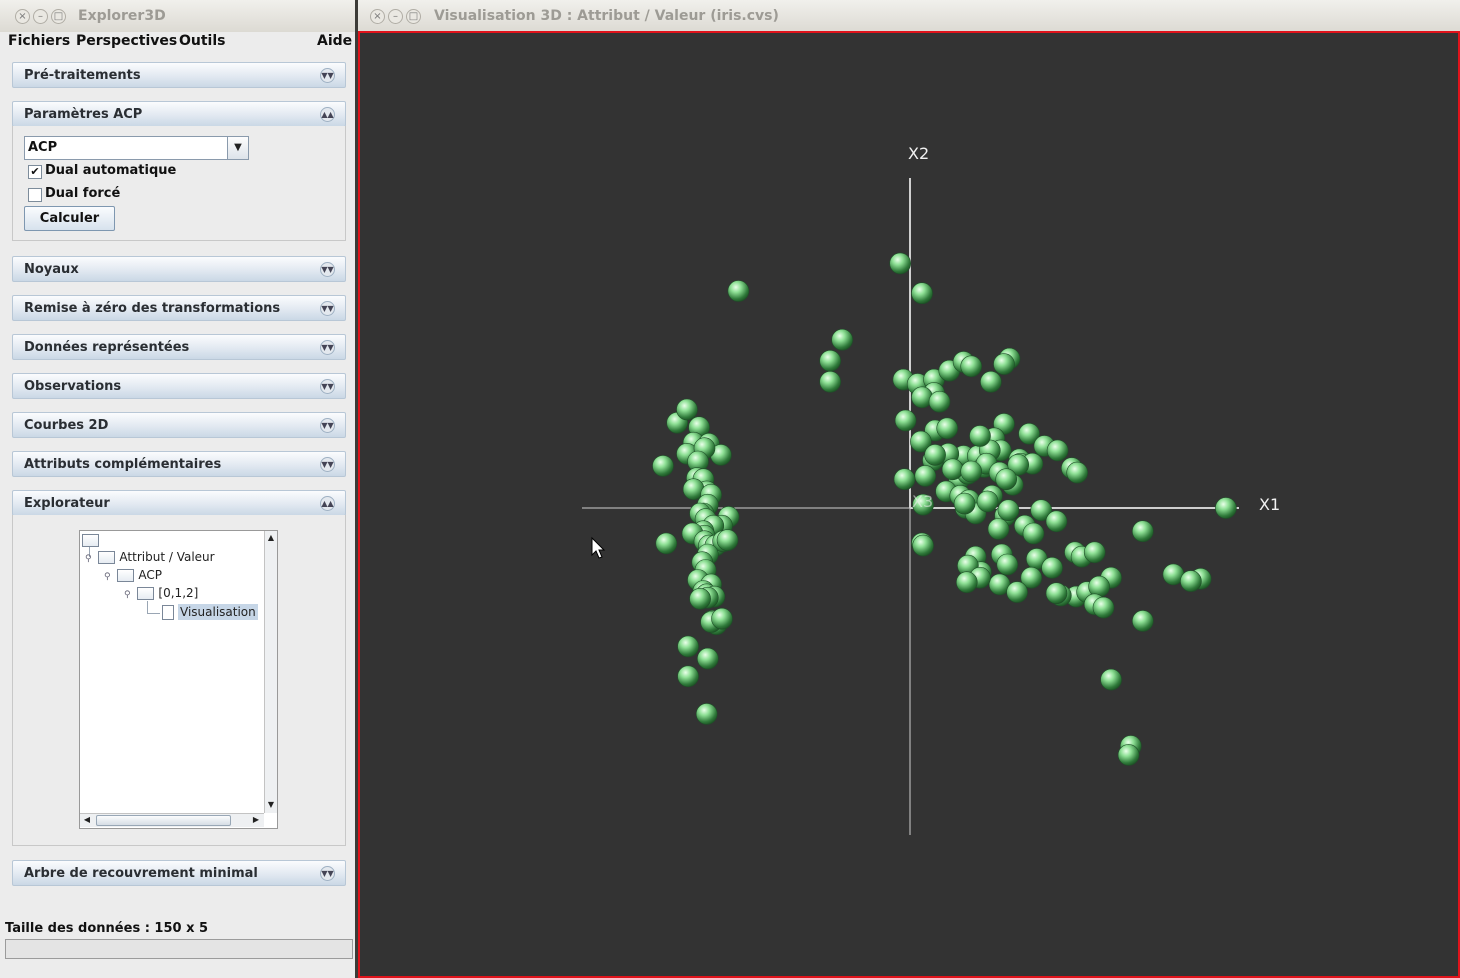 The height and width of the screenshot is (978, 1460). Describe the element at coordinates (150, 558) in the screenshot. I see `tree-node-attribut-valeur: ⚲ Attribut / Valeur` at that location.